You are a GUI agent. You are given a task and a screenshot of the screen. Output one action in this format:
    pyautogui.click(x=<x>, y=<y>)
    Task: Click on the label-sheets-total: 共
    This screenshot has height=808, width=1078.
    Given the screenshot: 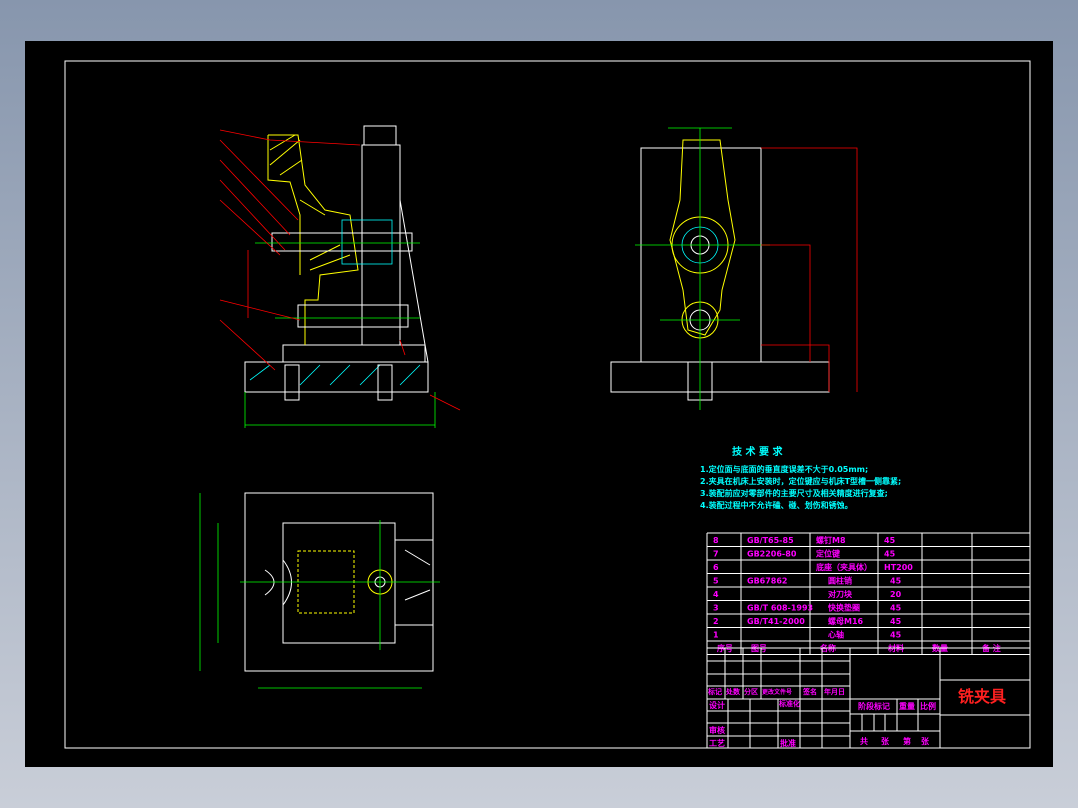 What is the action you would take?
    pyautogui.click(x=864, y=741)
    